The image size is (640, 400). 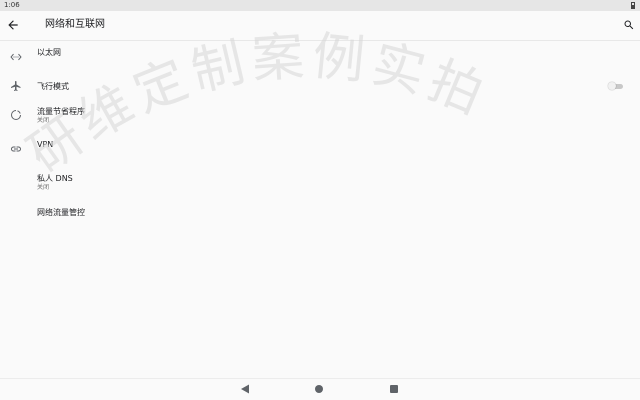 I want to click on nav-back-icon, so click(x=245, y=389).